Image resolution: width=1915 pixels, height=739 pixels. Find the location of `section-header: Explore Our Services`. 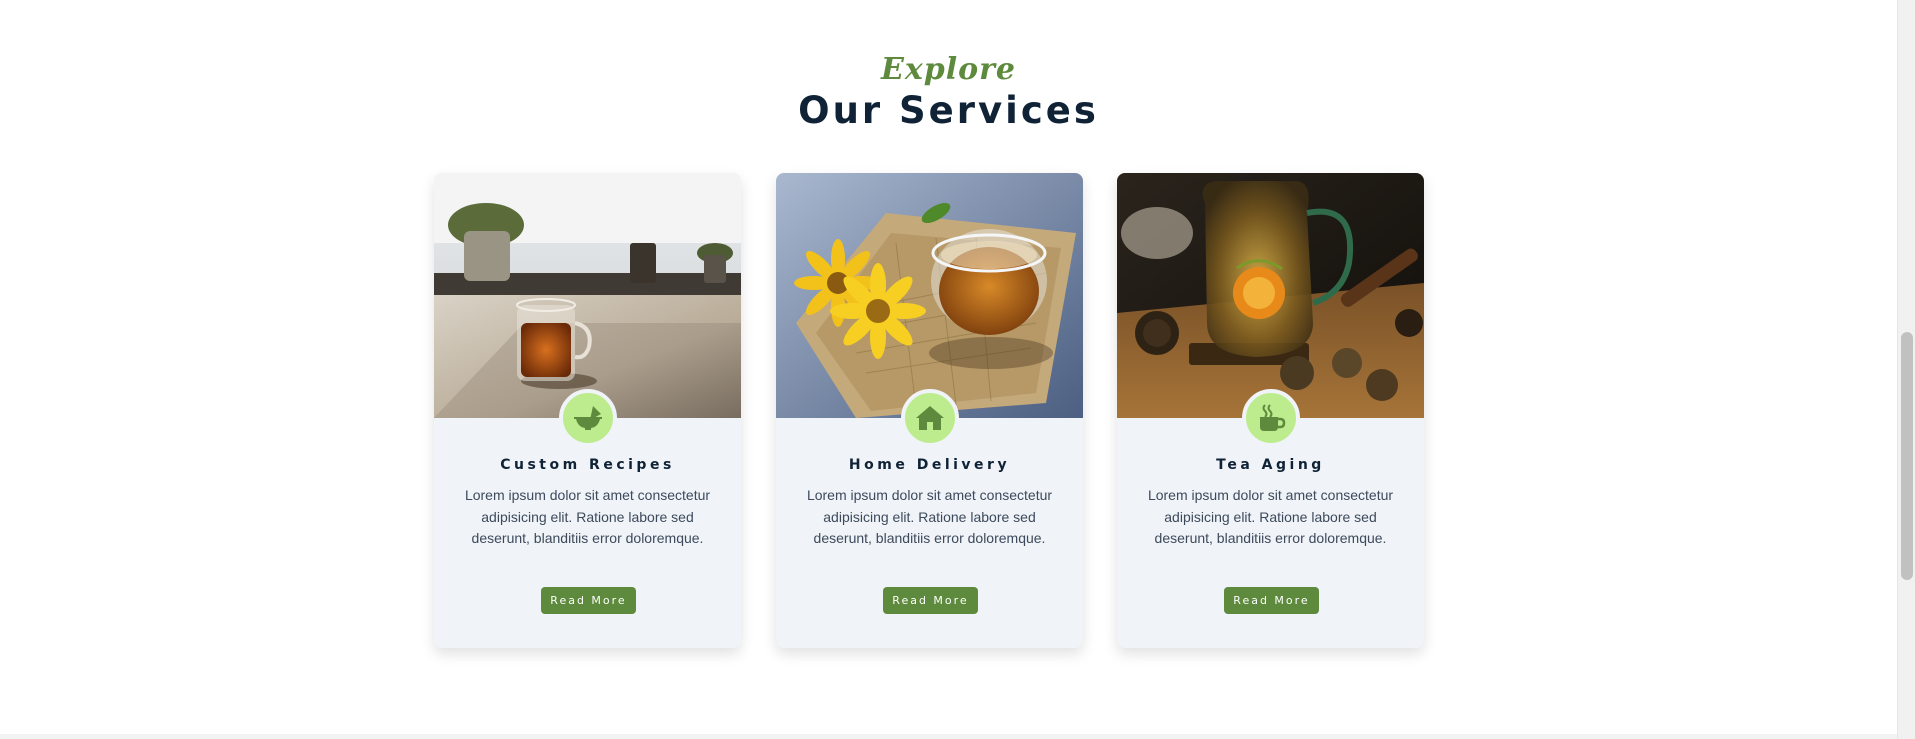

section-header: Explore Our Services is located at coordinates (948, 92).